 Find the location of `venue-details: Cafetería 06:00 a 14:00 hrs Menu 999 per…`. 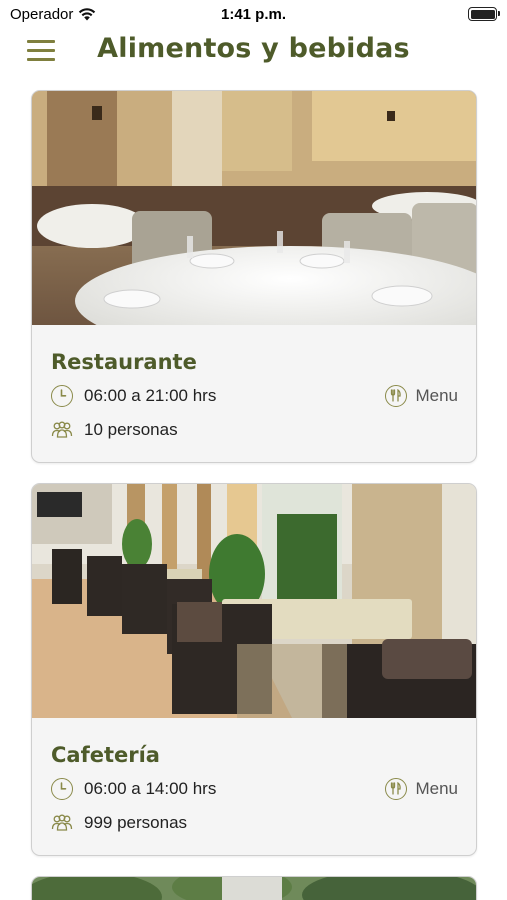

venue-details: Cafetería 06:00 a 14:00 hrs Menu 999 per… is located at coordinates (254, 786).